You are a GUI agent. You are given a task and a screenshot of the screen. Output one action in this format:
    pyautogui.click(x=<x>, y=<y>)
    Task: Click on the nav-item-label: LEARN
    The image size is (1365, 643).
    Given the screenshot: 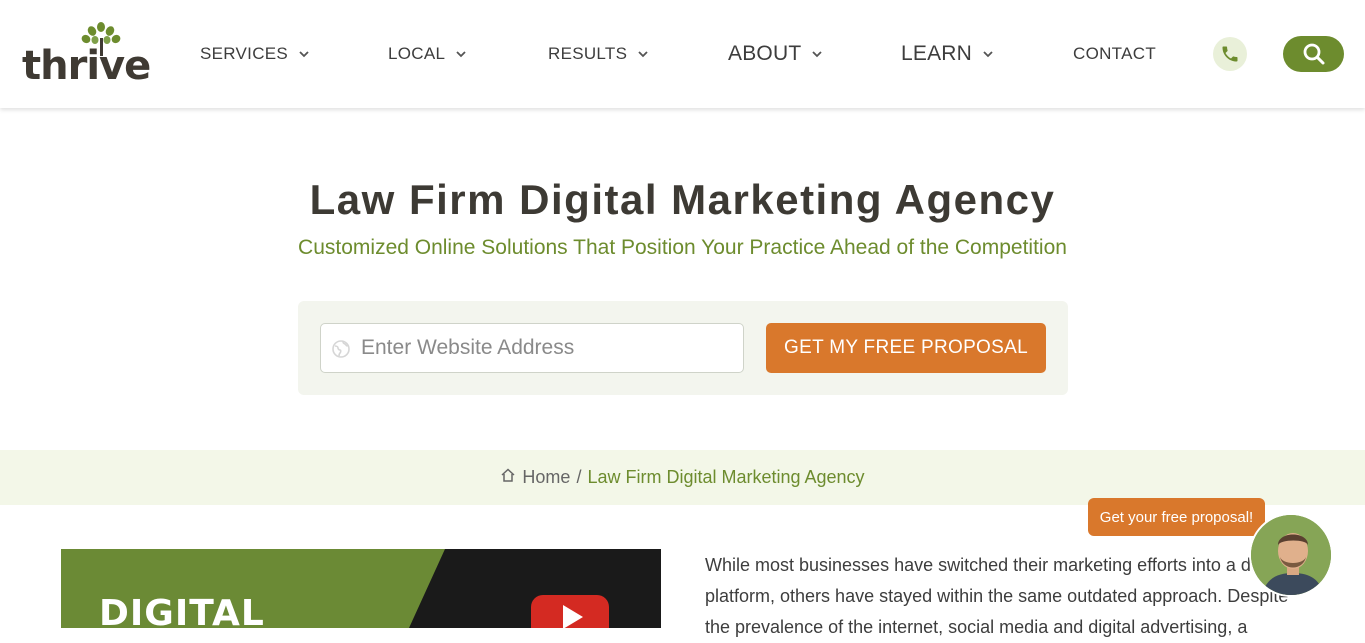 What is the action you would take?
    pyautogui.click(x=937, y=53)
    